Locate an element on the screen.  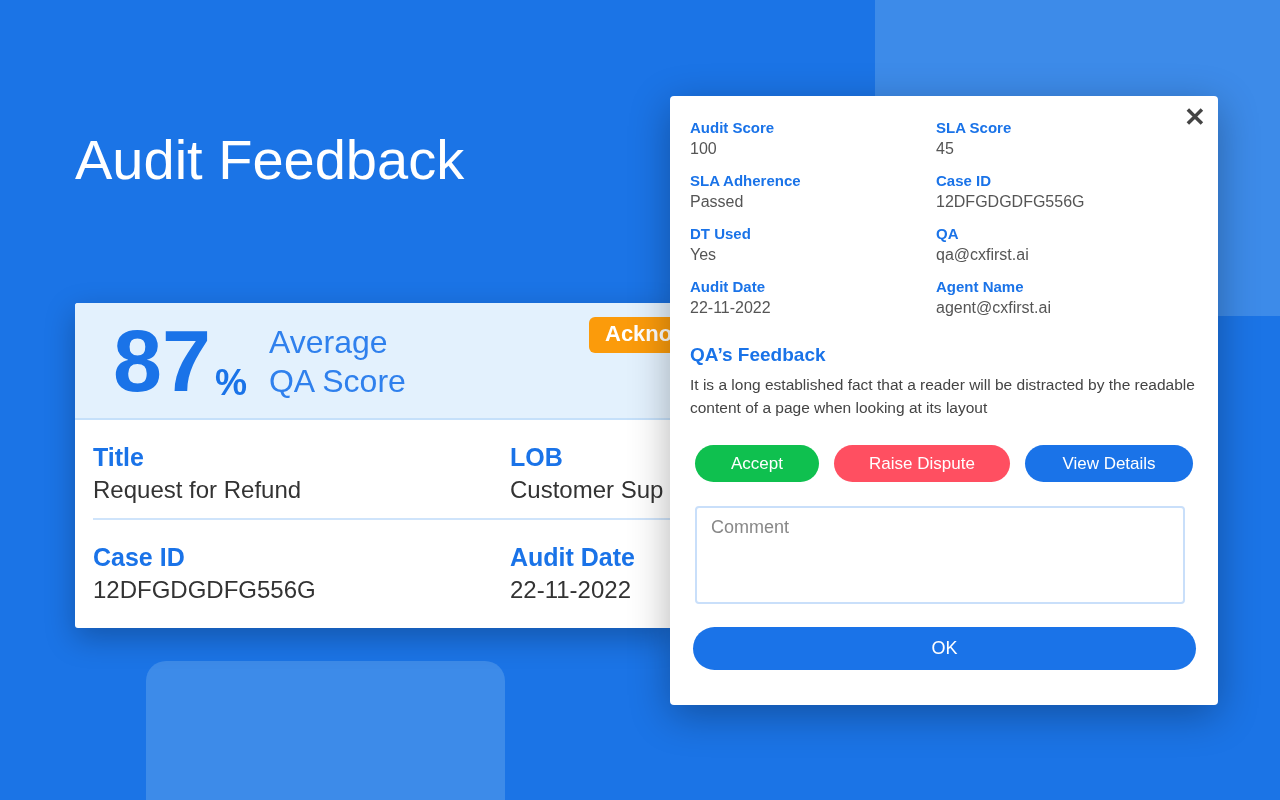
field-label: Audit Score is located at coordinates (732, 128).